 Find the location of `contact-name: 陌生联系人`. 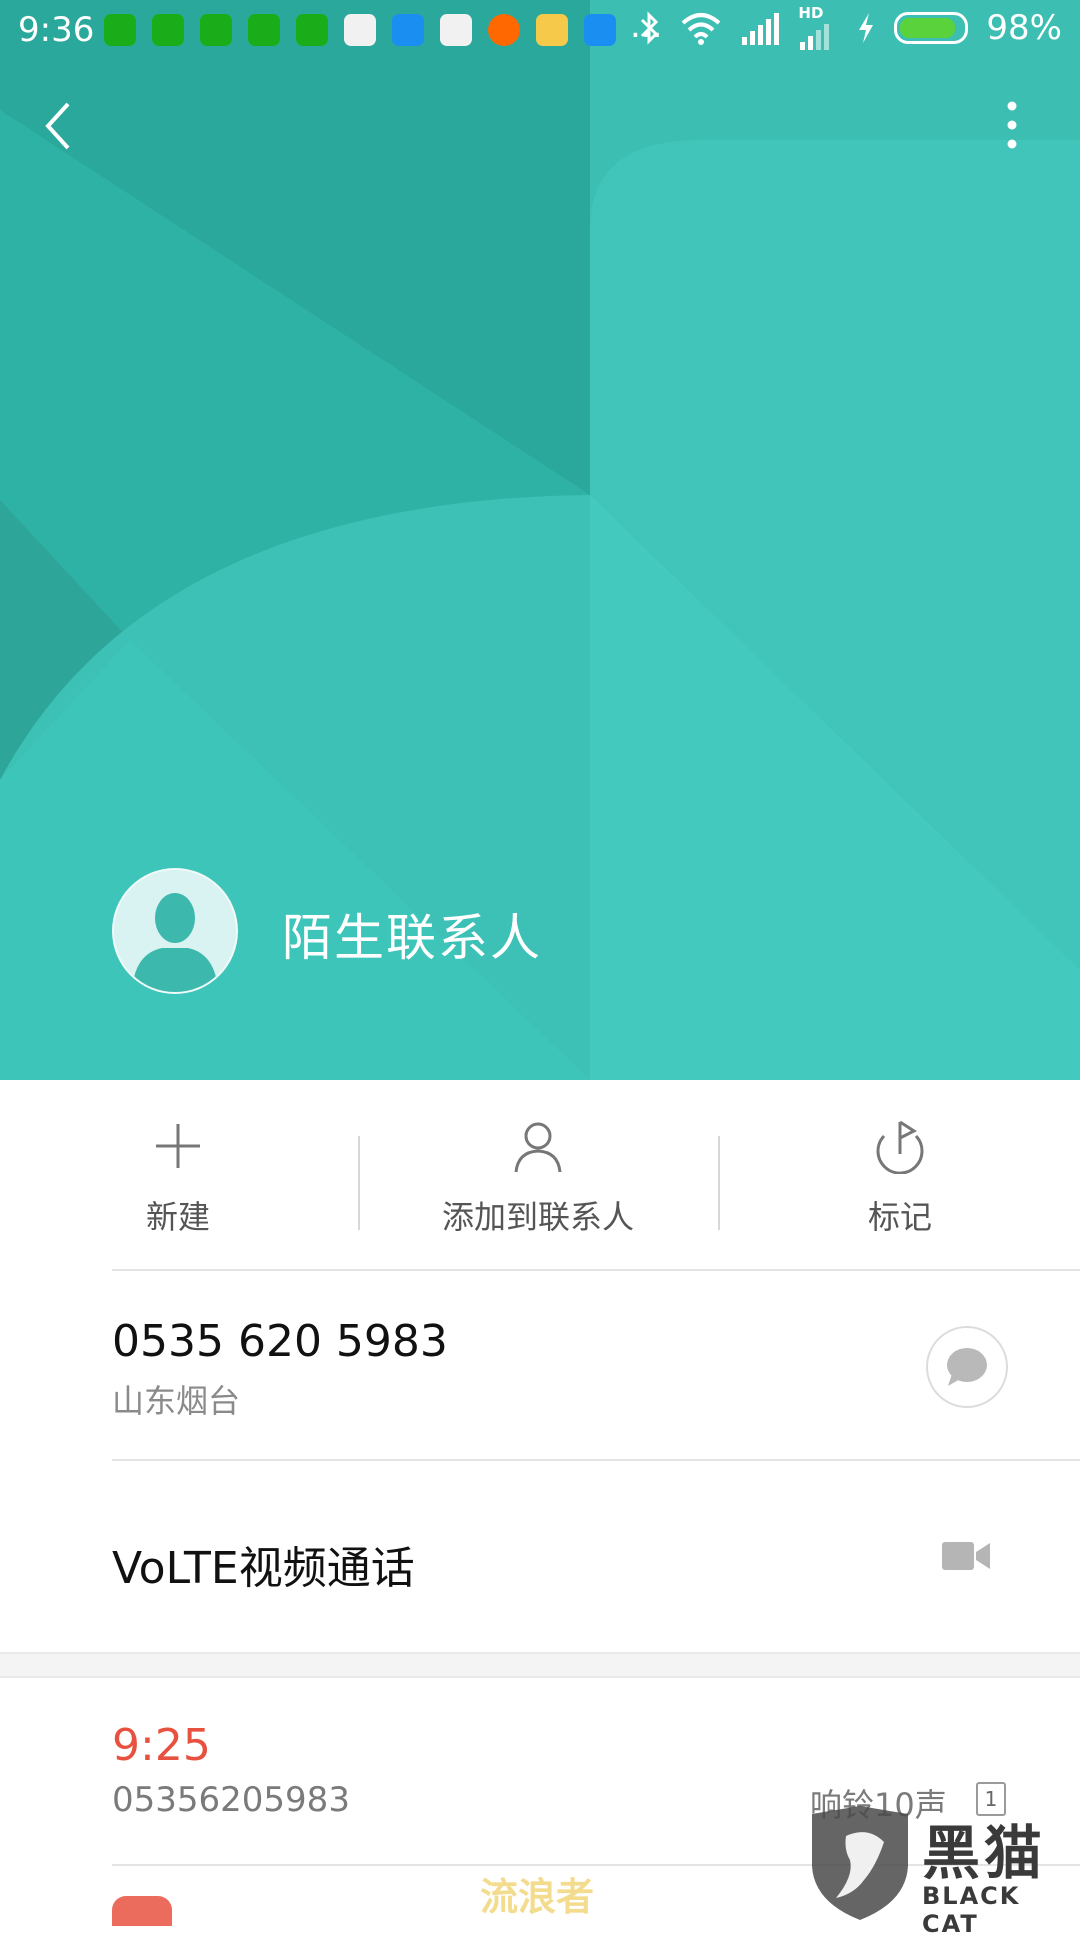

contact-name: 陌生联系人 is located at coordinates (412, 938).